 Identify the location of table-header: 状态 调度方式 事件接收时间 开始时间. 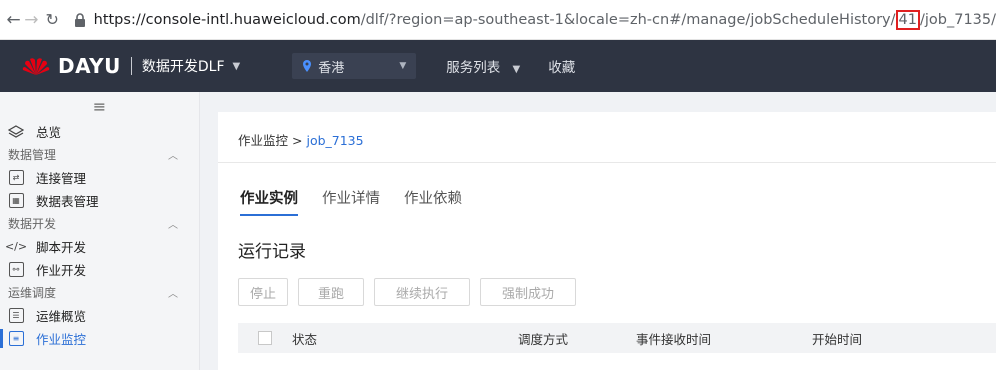
(617, 338).